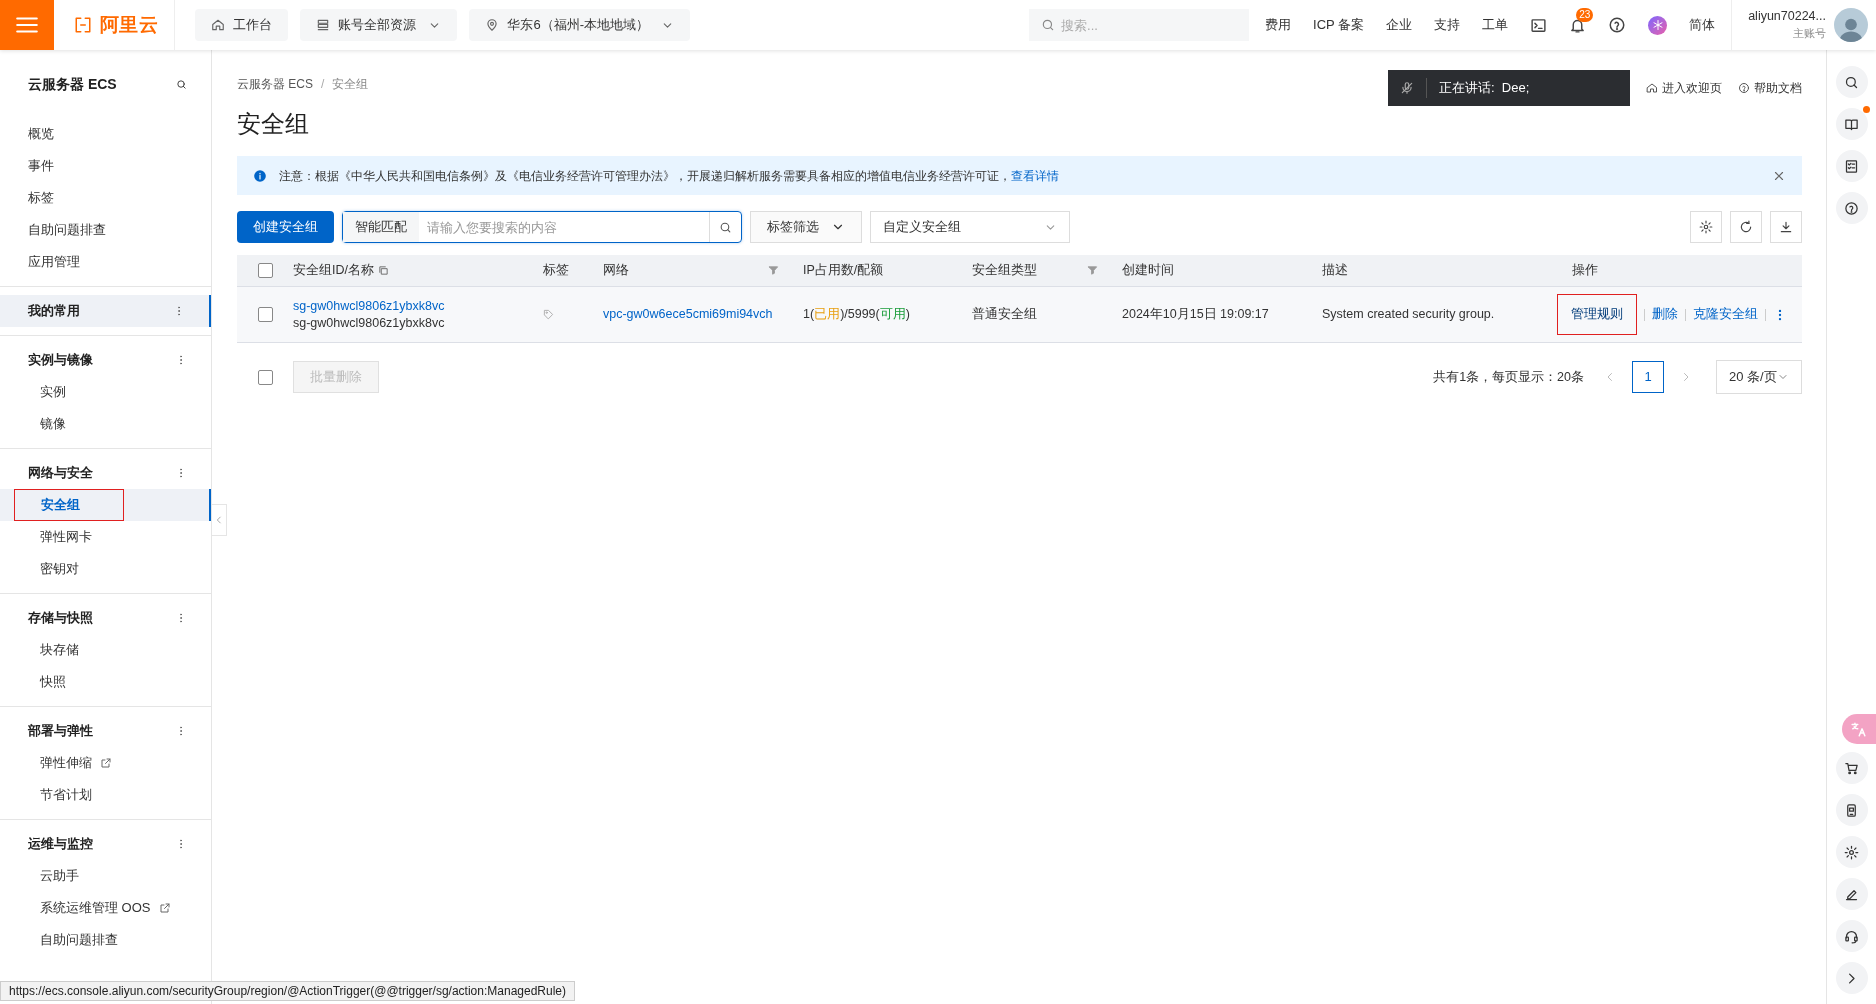  What do you see at coordinates (53, 537) in the screenshot?
I see `sidebar-item: 弹性网卡` at bounding box center [53, 537].